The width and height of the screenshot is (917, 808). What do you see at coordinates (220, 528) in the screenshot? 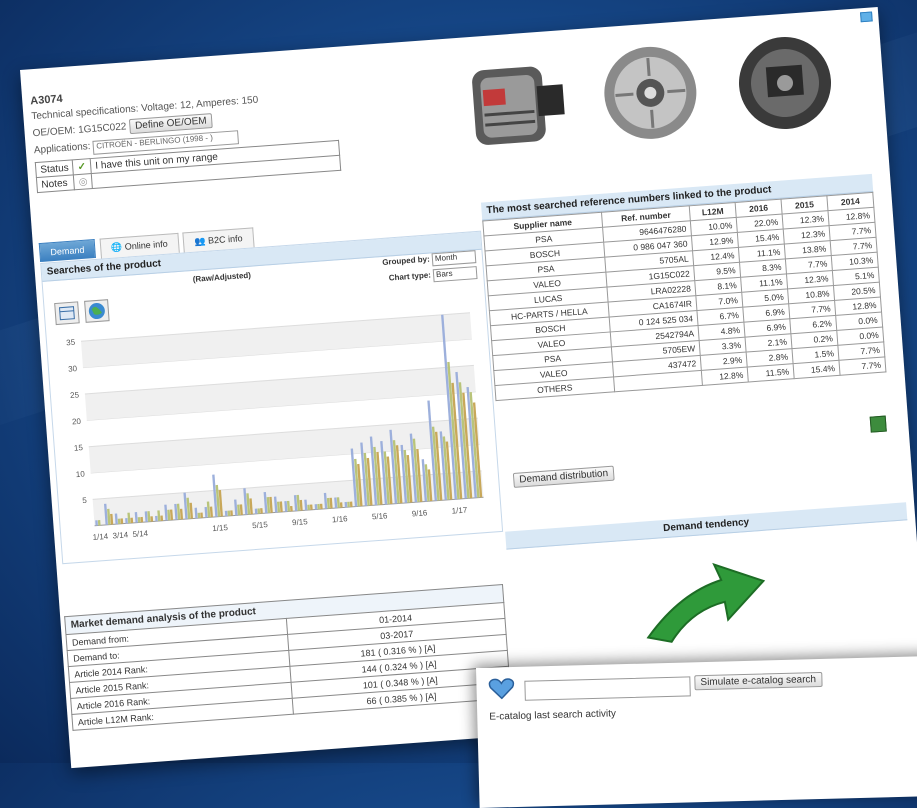
I see `x-tick-label: 1/15` at bounding box center [220, 528].